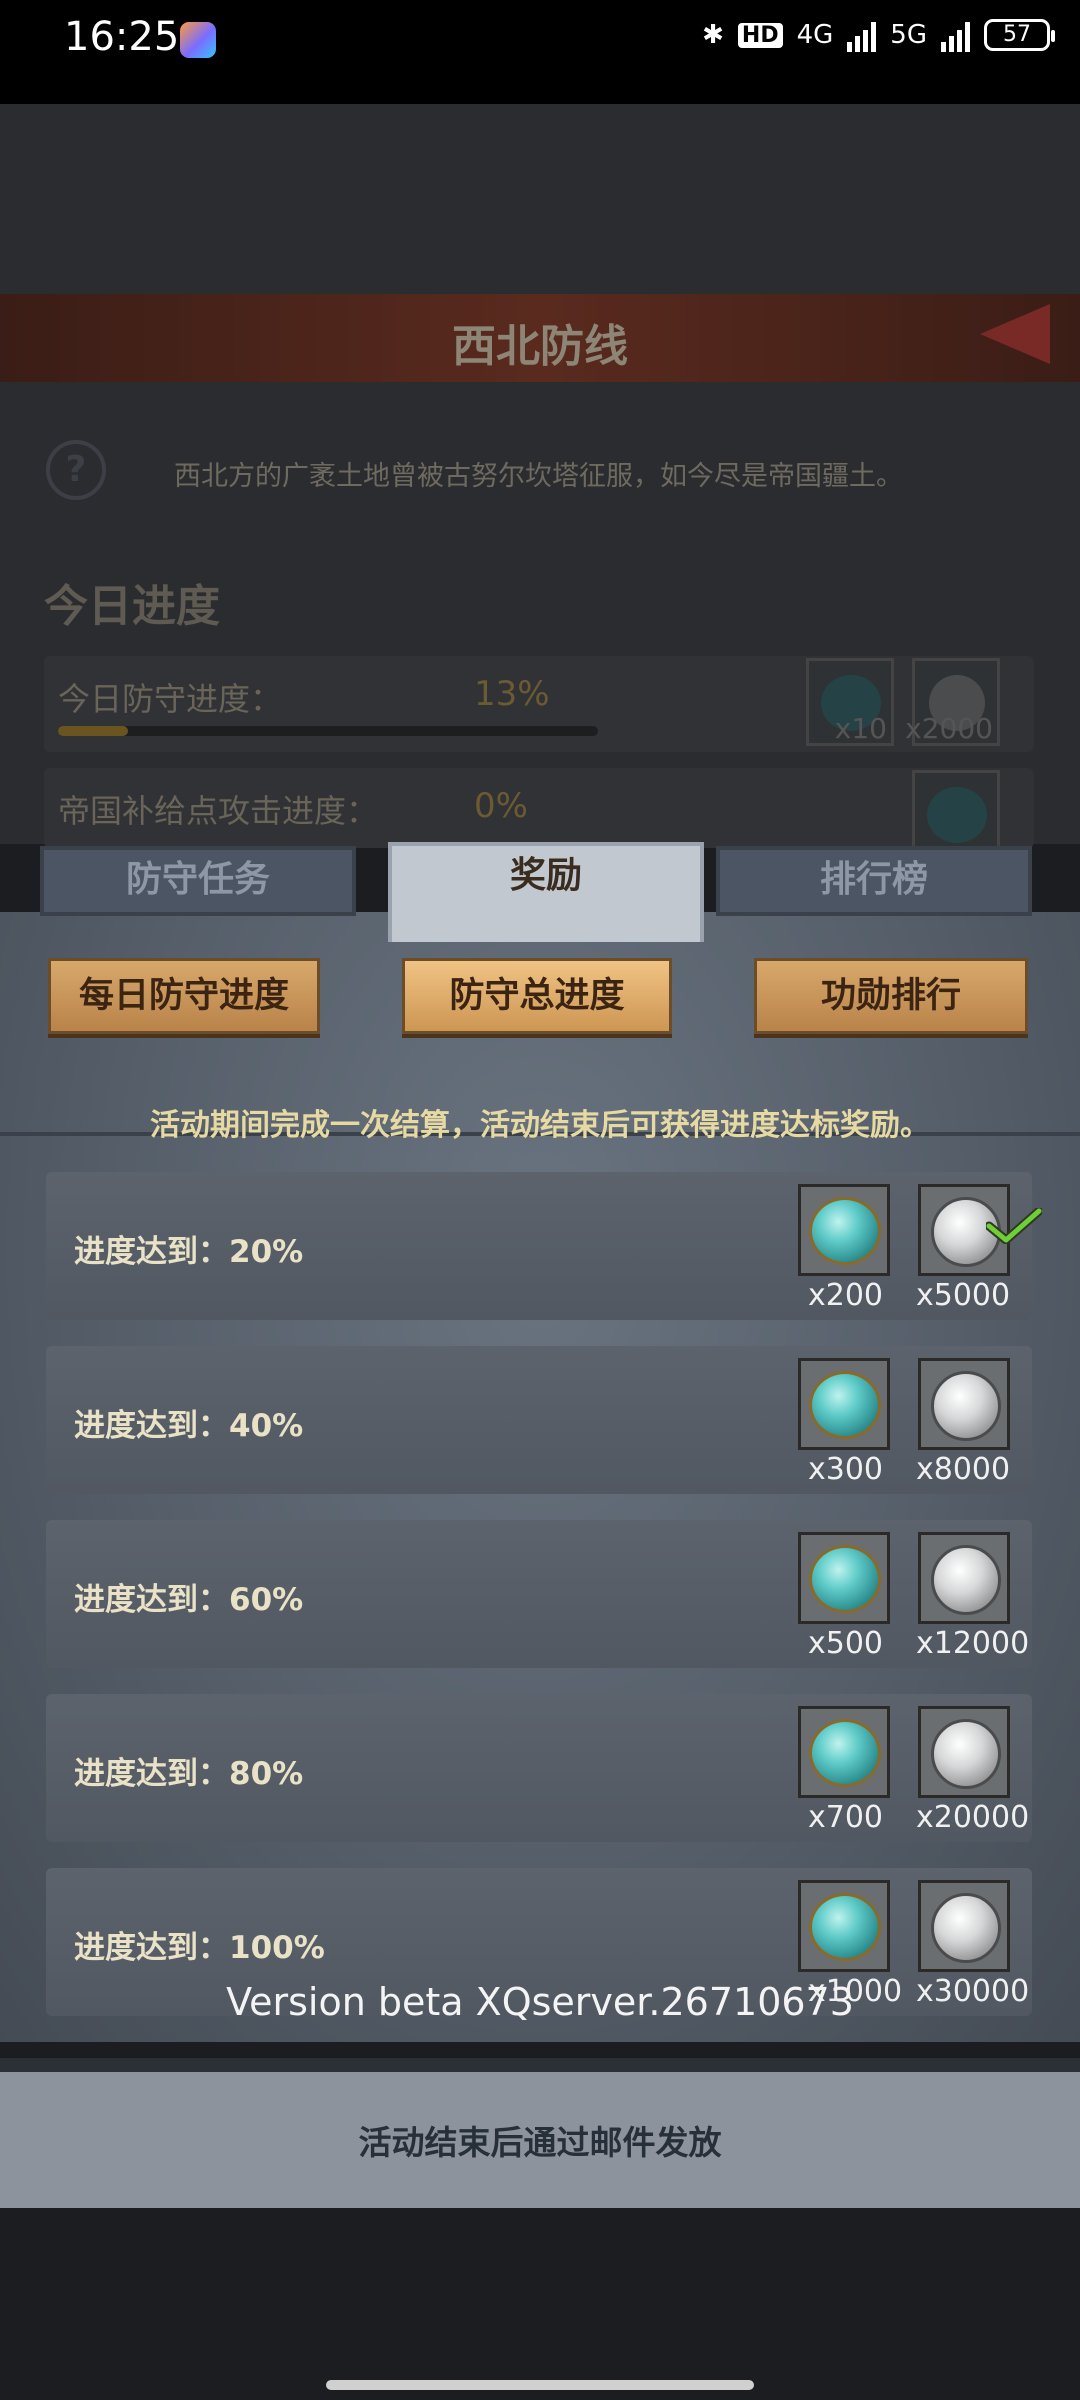 Image resolution: width=1080 pixels, height=2400 pixels. I want to click on section-title: 今日进度, so click(132, 606).